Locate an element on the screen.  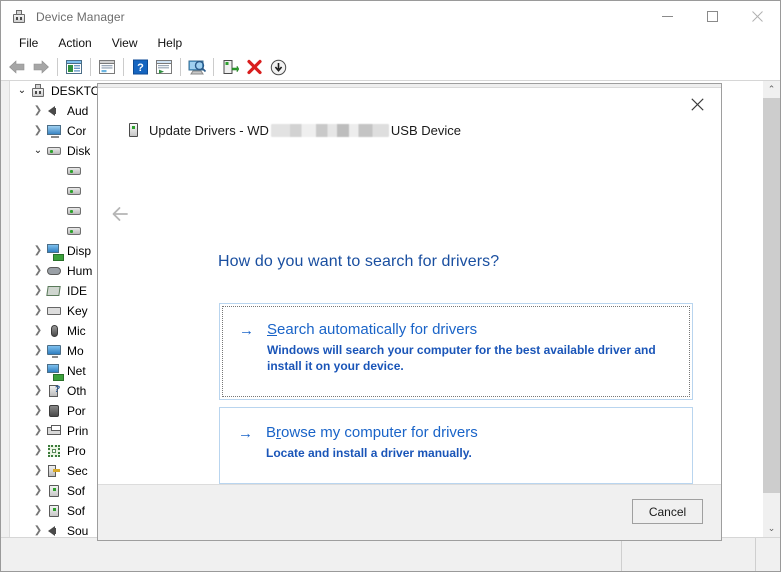
option-title-browse-my-computer: Browse my computer for drivers is located at coordinates (372, 432).